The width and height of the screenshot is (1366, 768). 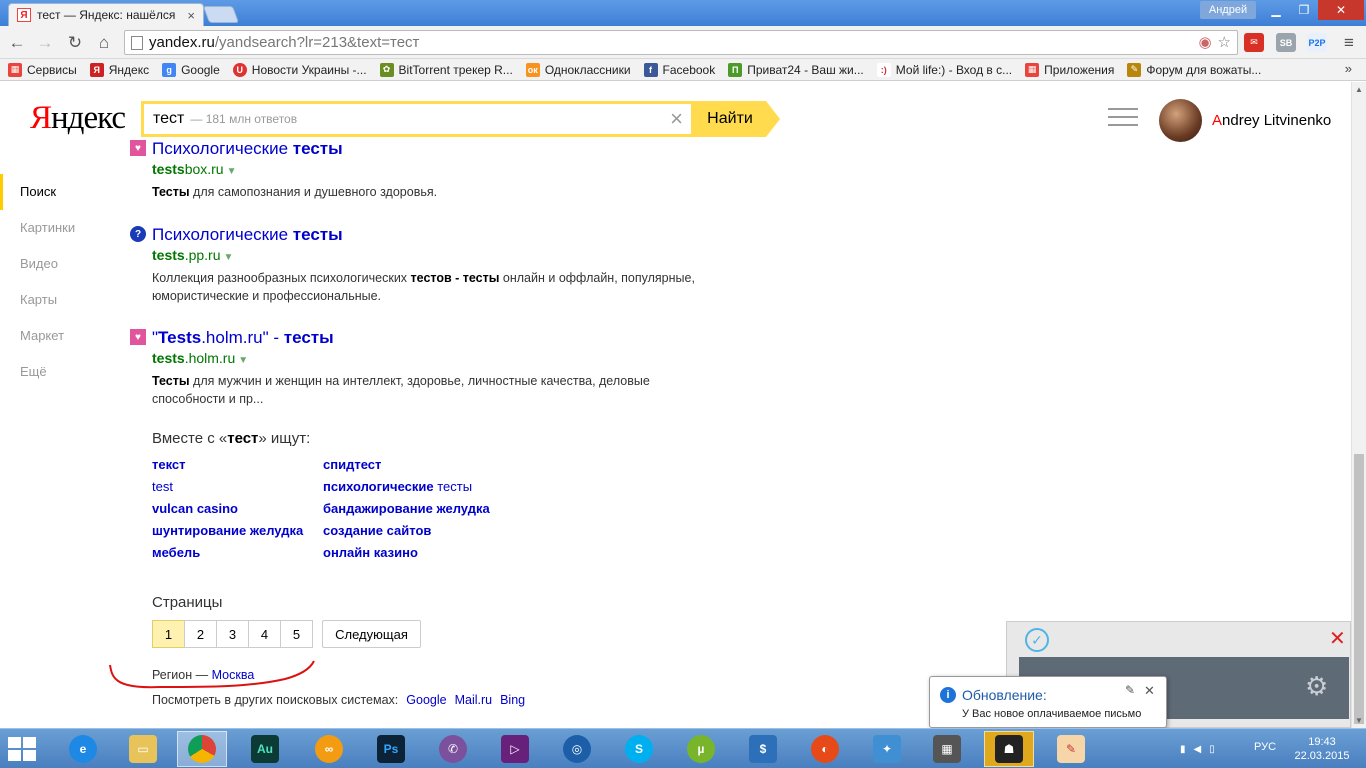 What do you see at coordinates (232, 634) in the screenshot?
I see `page-3-button: 3` at bounding box center [232, 634].